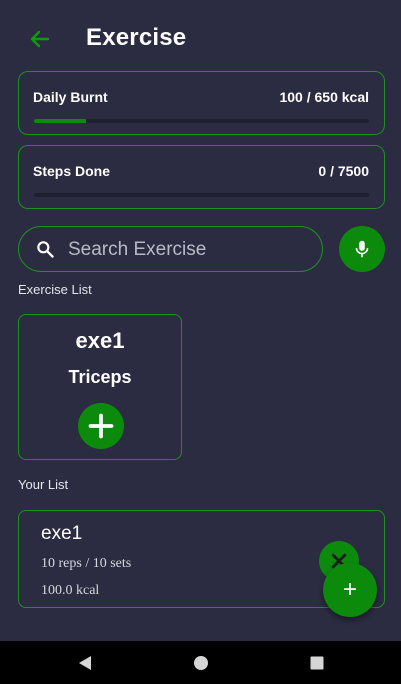 The width and height of the screenshot is (401, 684). I want to click on exercise-name: exe1, so click(100, 340).